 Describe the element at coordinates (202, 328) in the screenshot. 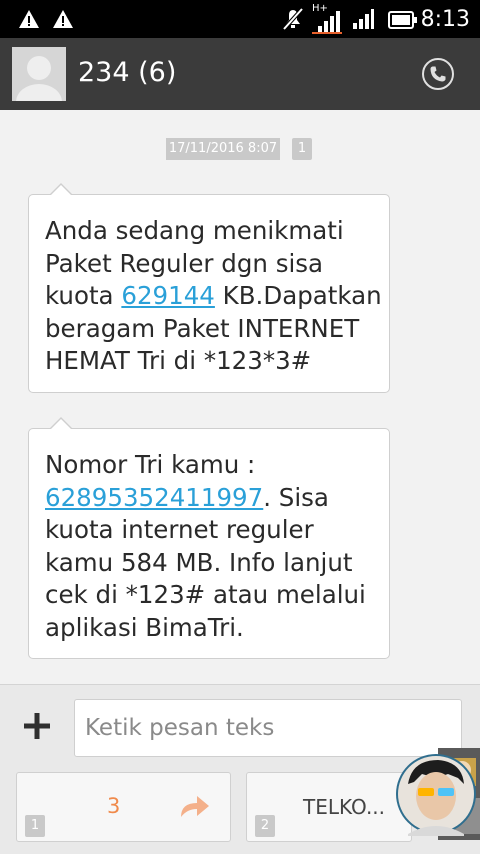

I see `message-line: beragam Paket INTERNET` at that location.